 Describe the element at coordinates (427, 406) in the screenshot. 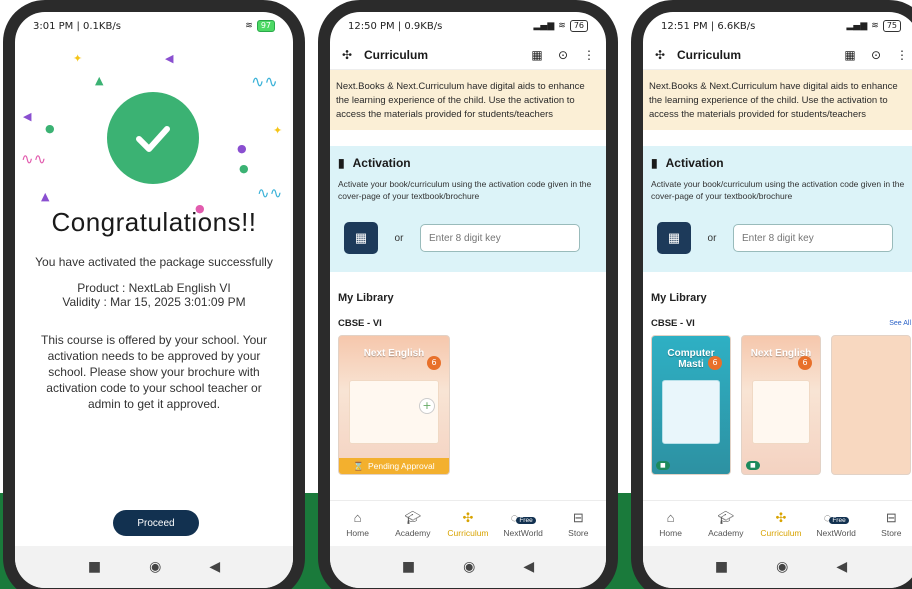

I see `plus-icon: +` at that location.